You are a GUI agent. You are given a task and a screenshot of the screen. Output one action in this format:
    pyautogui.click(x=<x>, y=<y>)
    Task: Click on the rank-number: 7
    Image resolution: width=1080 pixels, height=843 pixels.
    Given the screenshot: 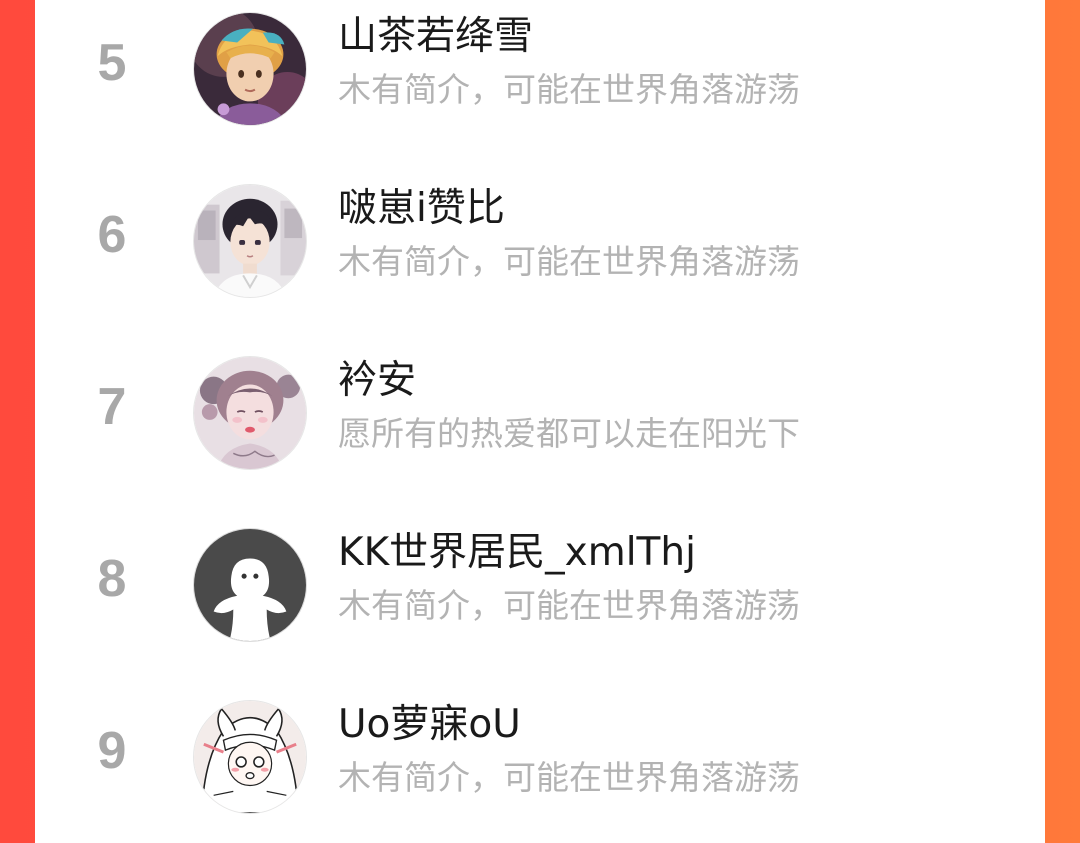 What is the action you would take?
    pyautogui.click(x=112, y=407)
    